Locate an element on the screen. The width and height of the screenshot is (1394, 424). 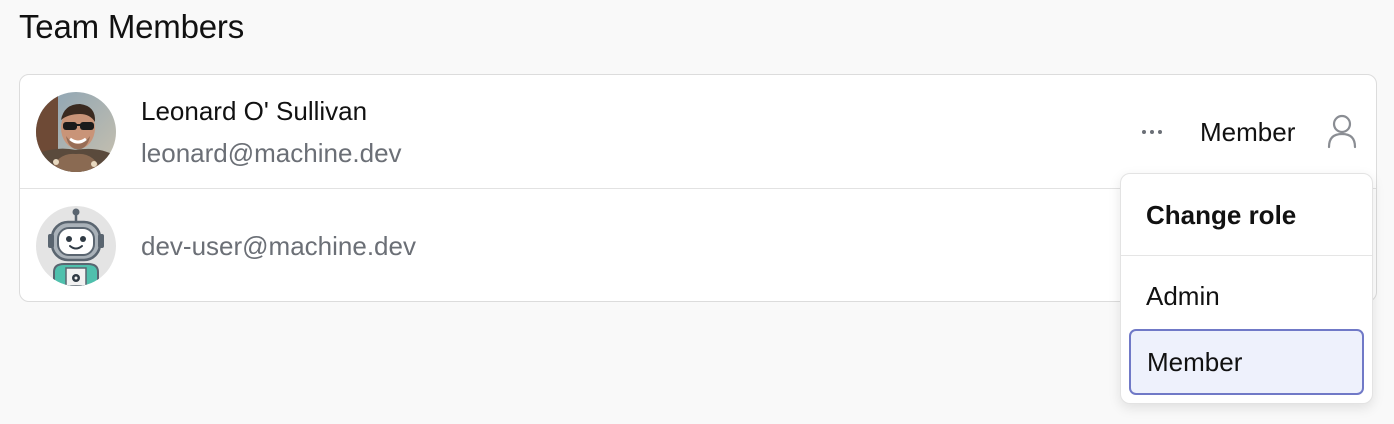
role-option-label: Member is located at coordinates (1195, 362).